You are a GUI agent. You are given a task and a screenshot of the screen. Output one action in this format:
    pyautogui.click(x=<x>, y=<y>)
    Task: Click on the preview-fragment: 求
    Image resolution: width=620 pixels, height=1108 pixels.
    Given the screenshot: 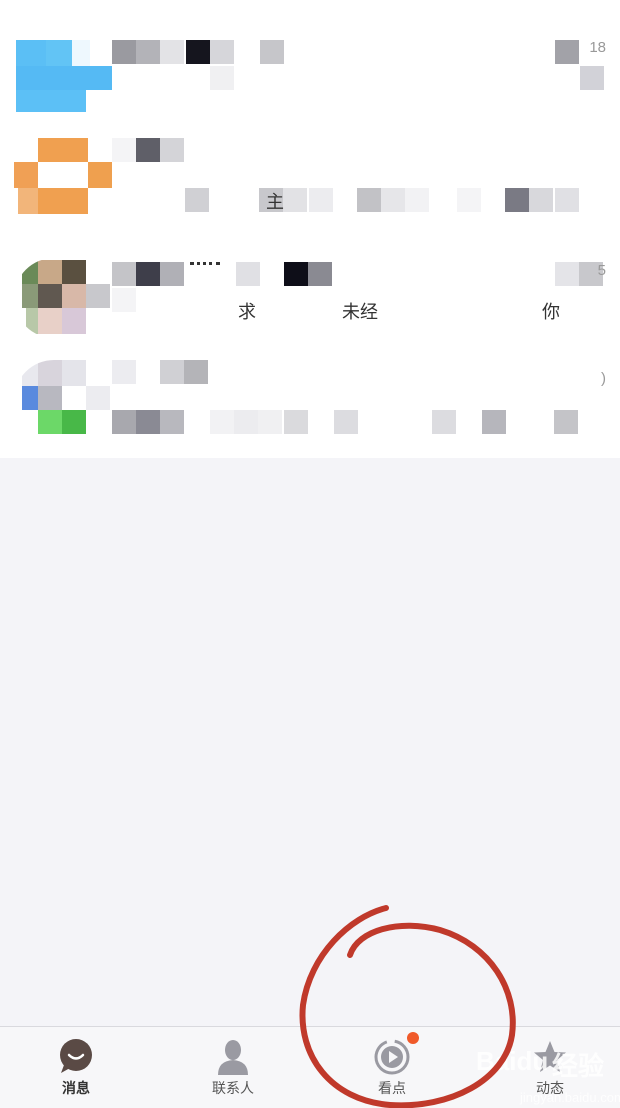 What is the action you would take?
    pyautogui.click(x=247, y=312)
    